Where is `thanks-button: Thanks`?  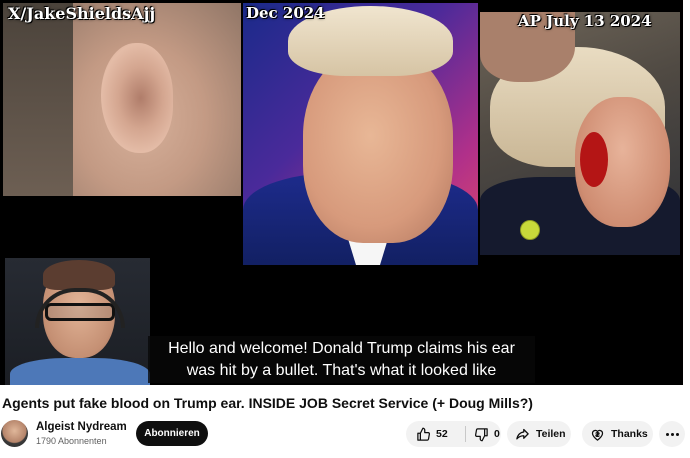 thanks-button: Thanks is located at coordinates (617, 434).